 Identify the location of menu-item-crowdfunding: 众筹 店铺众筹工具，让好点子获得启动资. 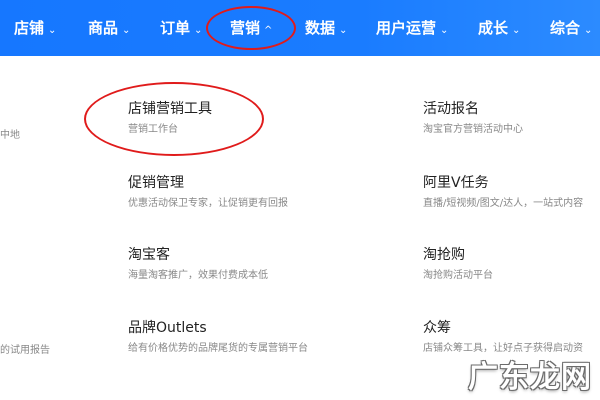
(503, 337).